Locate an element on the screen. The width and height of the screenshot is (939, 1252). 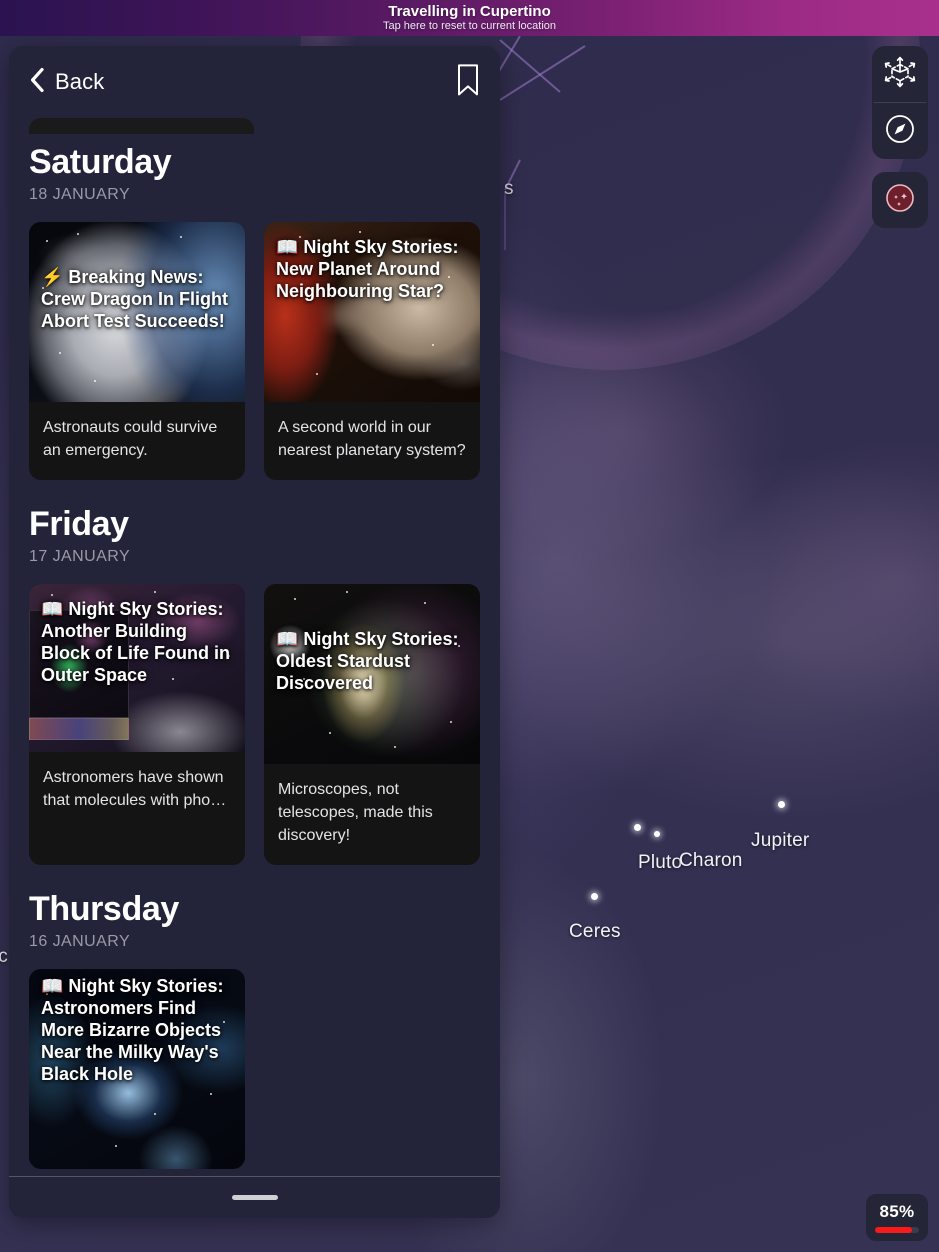
card-image-inset-strip is located at coordinates (79, 729).